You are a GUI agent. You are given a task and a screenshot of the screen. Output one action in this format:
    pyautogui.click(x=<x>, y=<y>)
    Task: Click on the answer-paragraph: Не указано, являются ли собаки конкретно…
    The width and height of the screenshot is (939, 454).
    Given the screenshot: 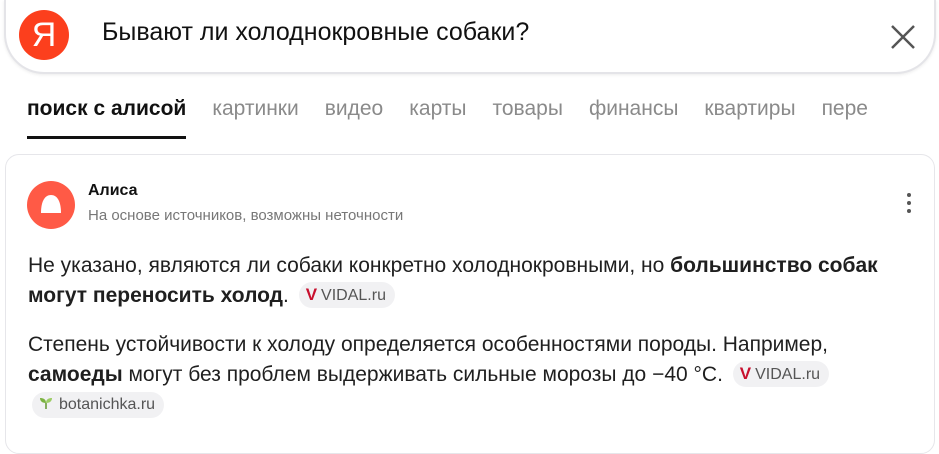 What is the action you would take?
    pyautogui.click(x=473, y=281)
    